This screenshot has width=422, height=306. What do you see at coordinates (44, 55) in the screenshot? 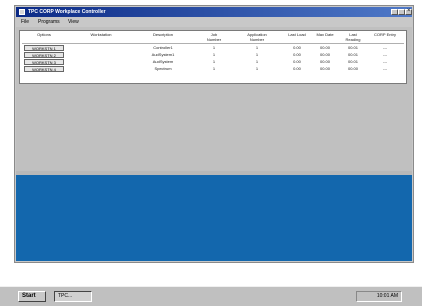
I see `workstation-button: WORKSTN 2` at bounding box center [44, 55].